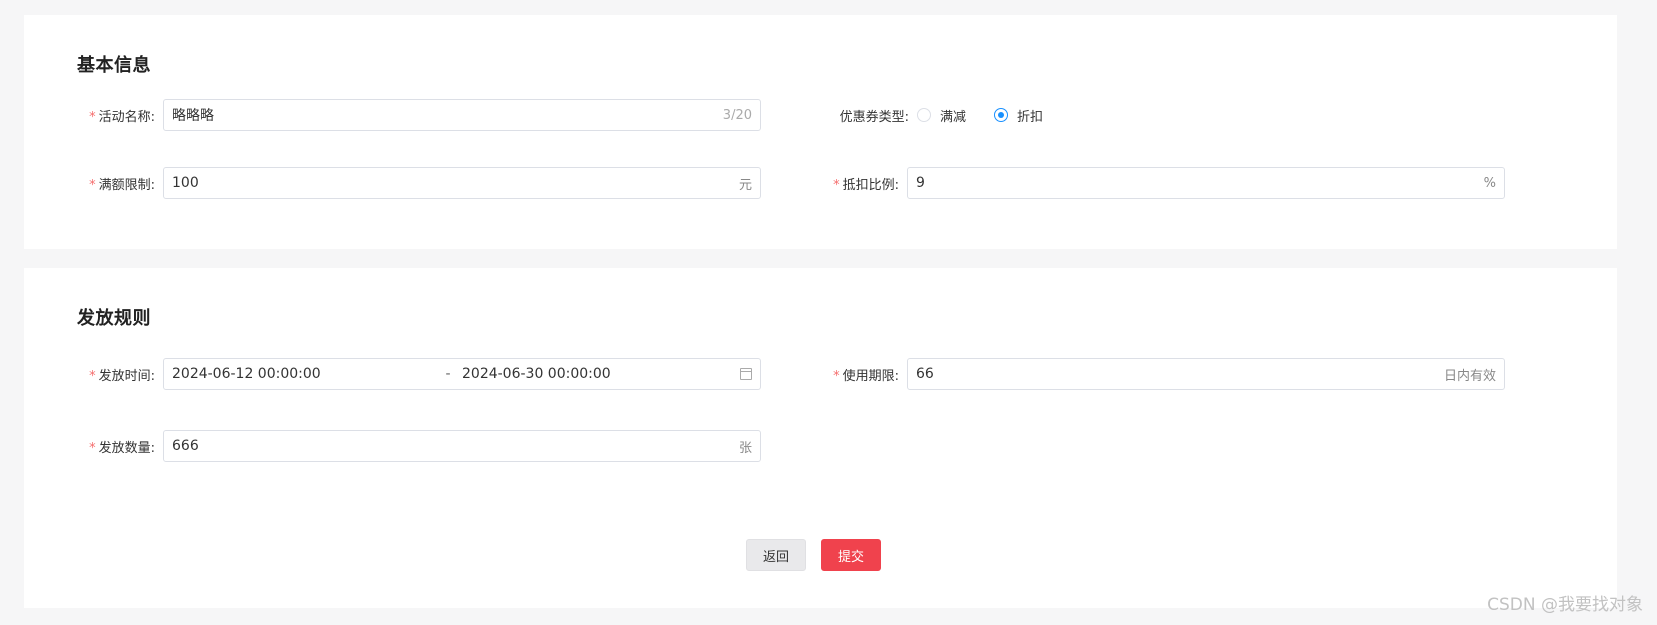  Describe the element at coordinates (122, 376) in the screenshot. I see `issue-time-label: * 发放时间:` at that location.